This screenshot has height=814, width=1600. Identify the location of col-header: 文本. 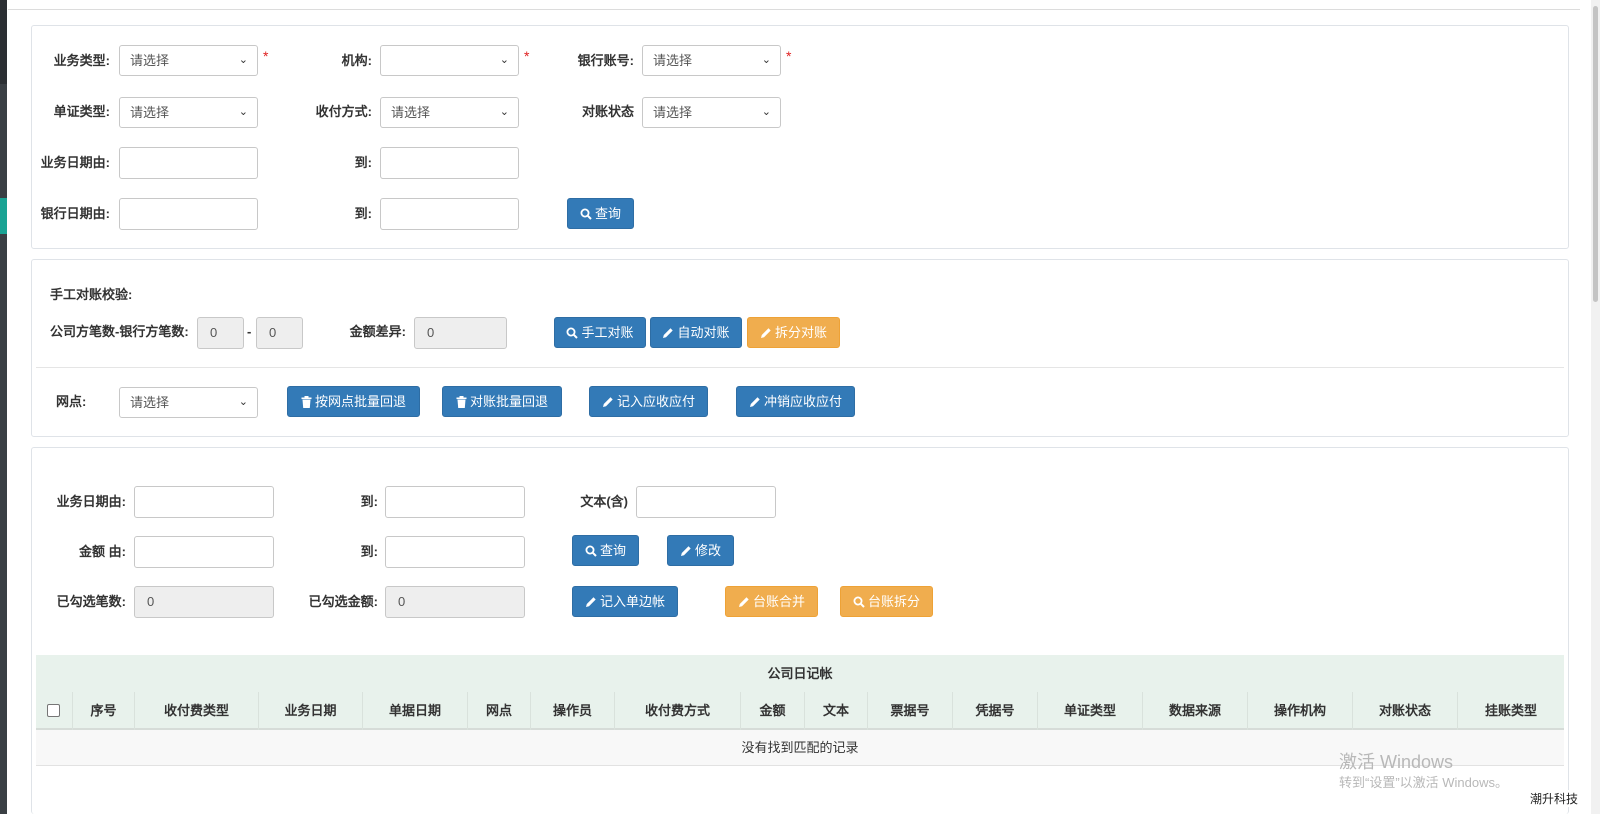
(835, 711).